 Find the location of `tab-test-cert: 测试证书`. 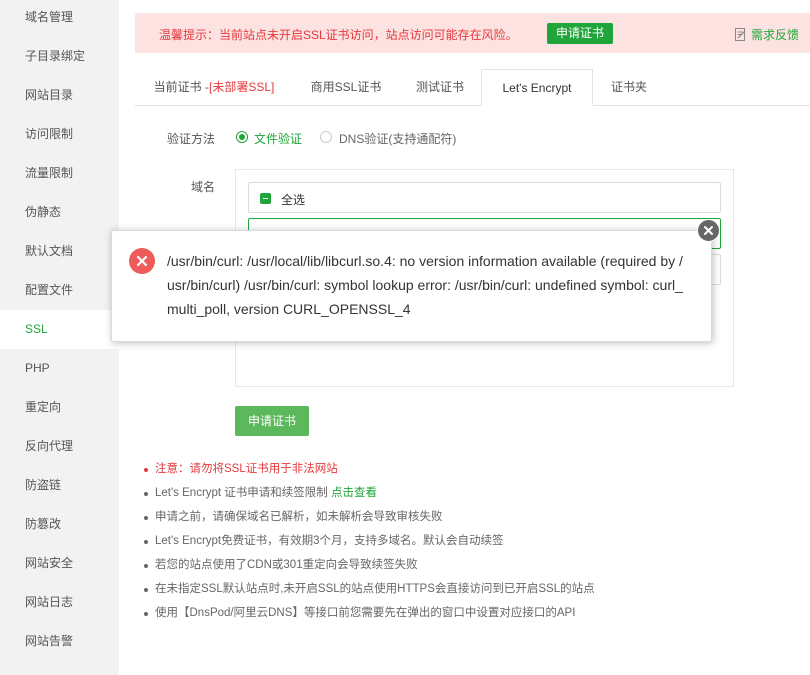

tab-test-cert: 测试证书 is located at coordinates (440, 87).